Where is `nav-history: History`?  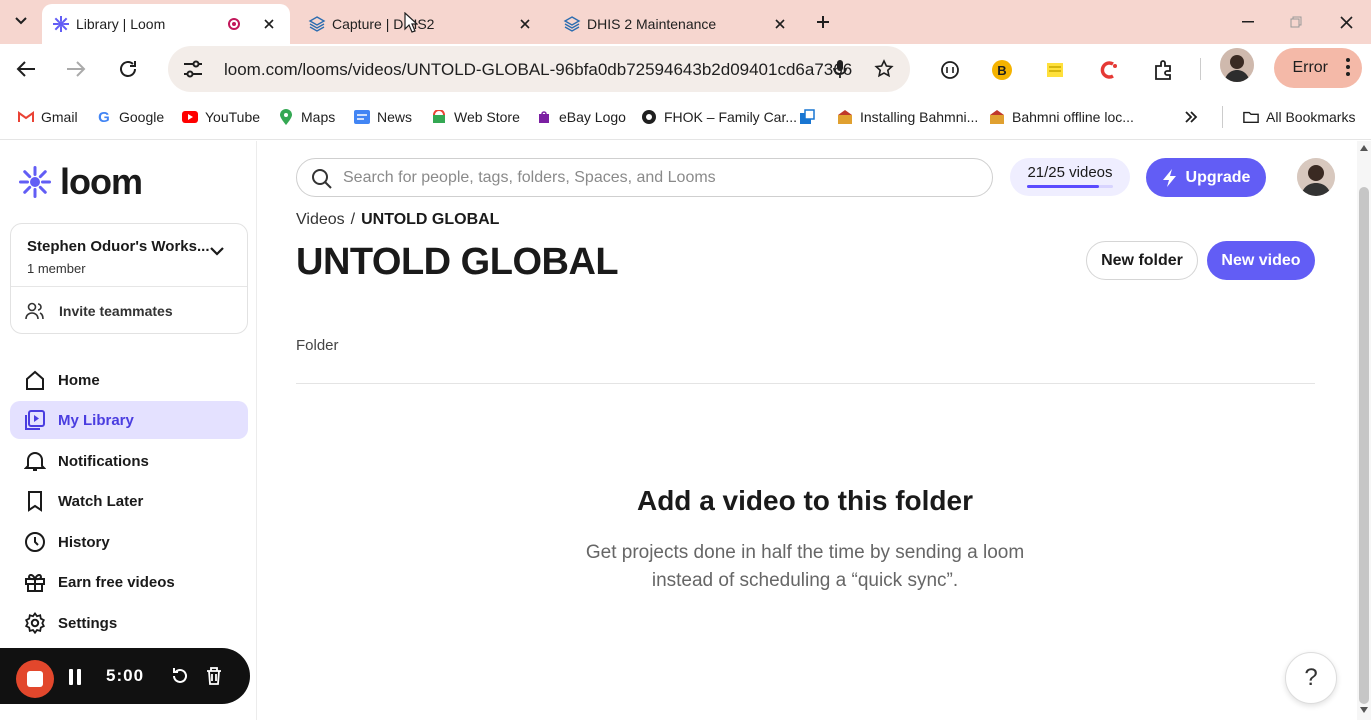
nav-history: History is located at coordinates (129, 542).